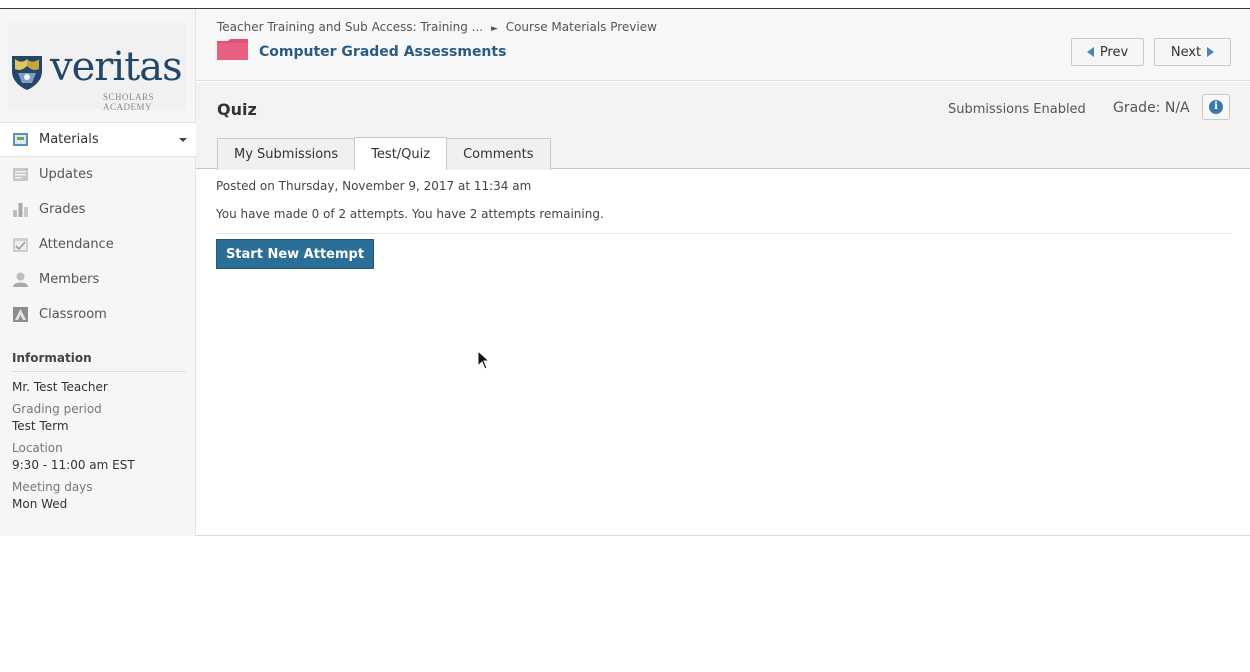  What do you see at coordinates (20, 174) in the screenshot?
I see `updates-icon` at bounding box center [20, 174].